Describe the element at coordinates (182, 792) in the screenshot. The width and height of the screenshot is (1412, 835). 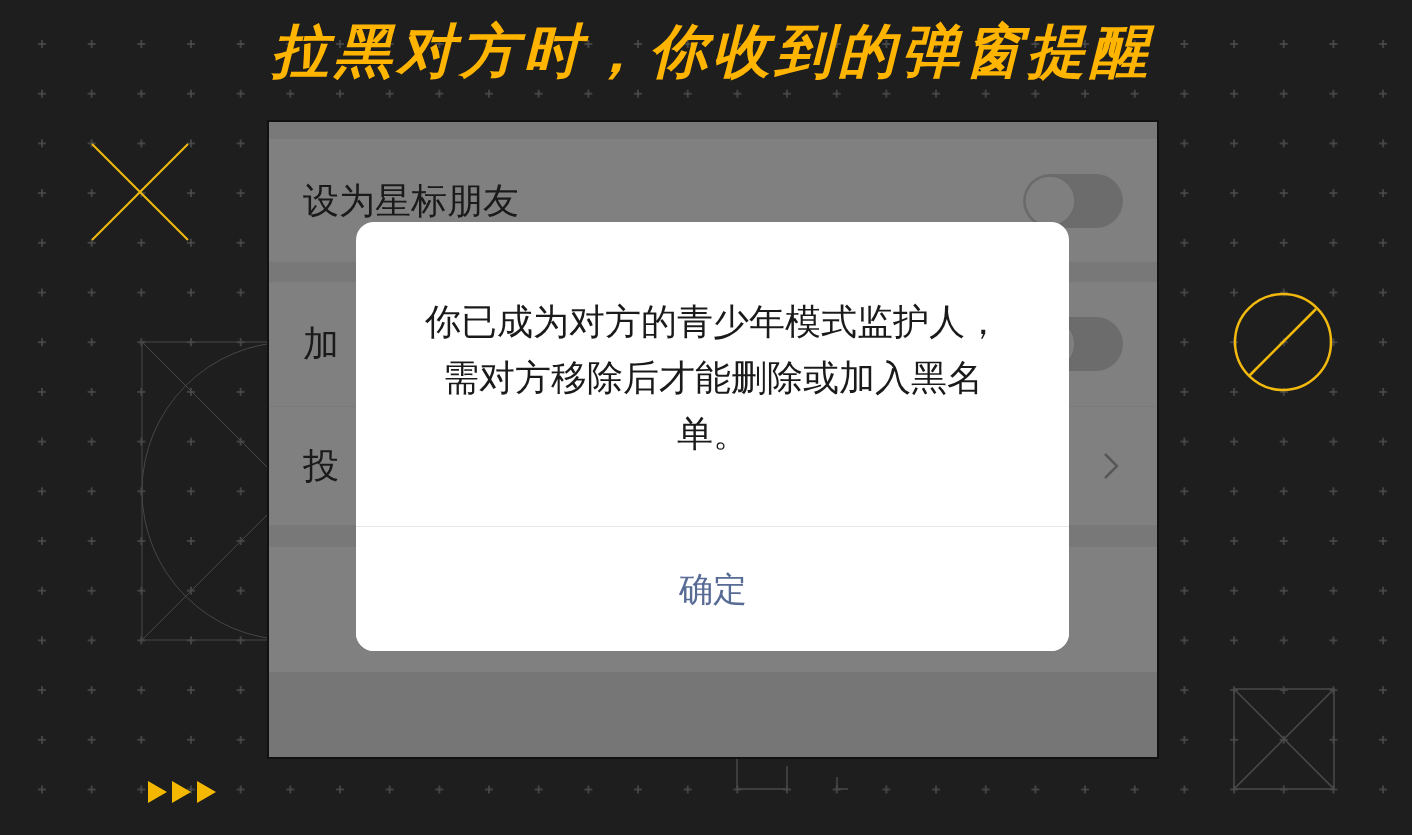
I see `triple-triangle-icon` at that location.